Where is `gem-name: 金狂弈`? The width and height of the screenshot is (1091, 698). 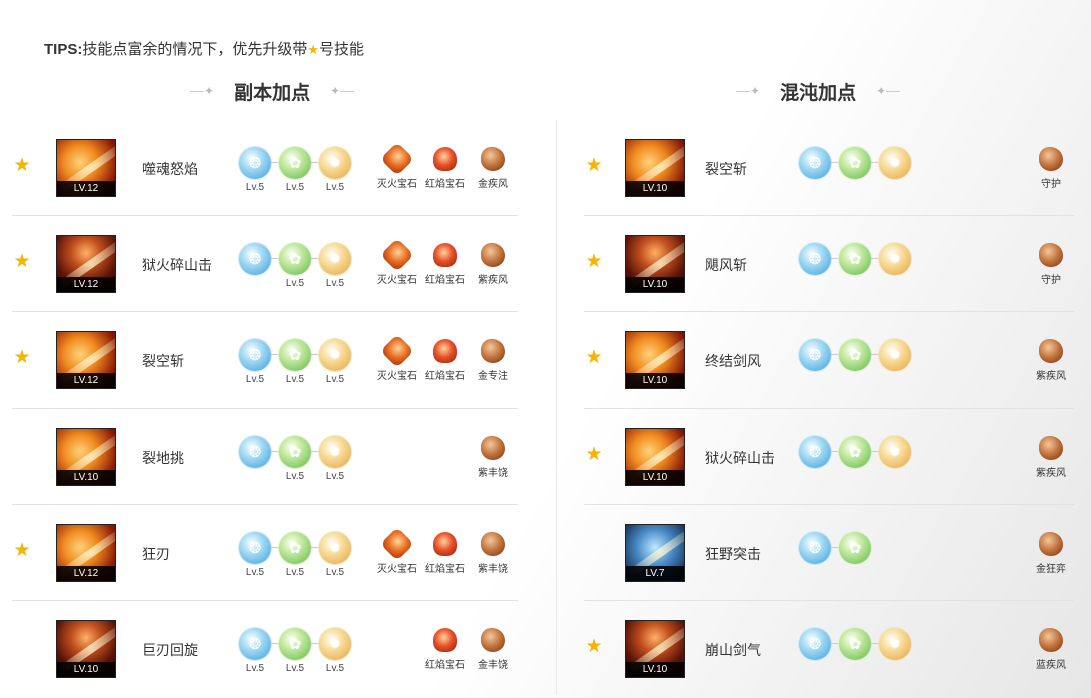
gem-name: 金狂弈 is located at coordinates (1051, 569).